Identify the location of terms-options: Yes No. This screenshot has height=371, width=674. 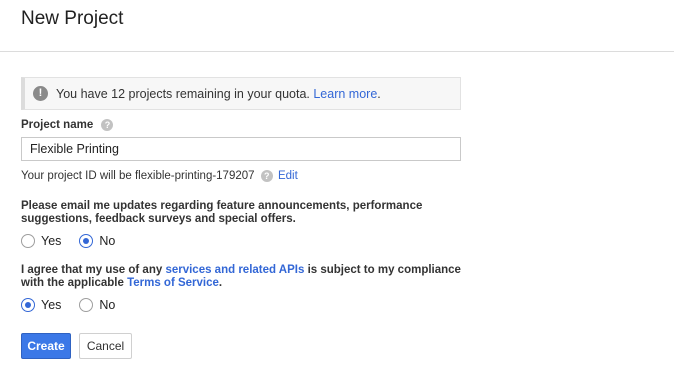
(77, 305).